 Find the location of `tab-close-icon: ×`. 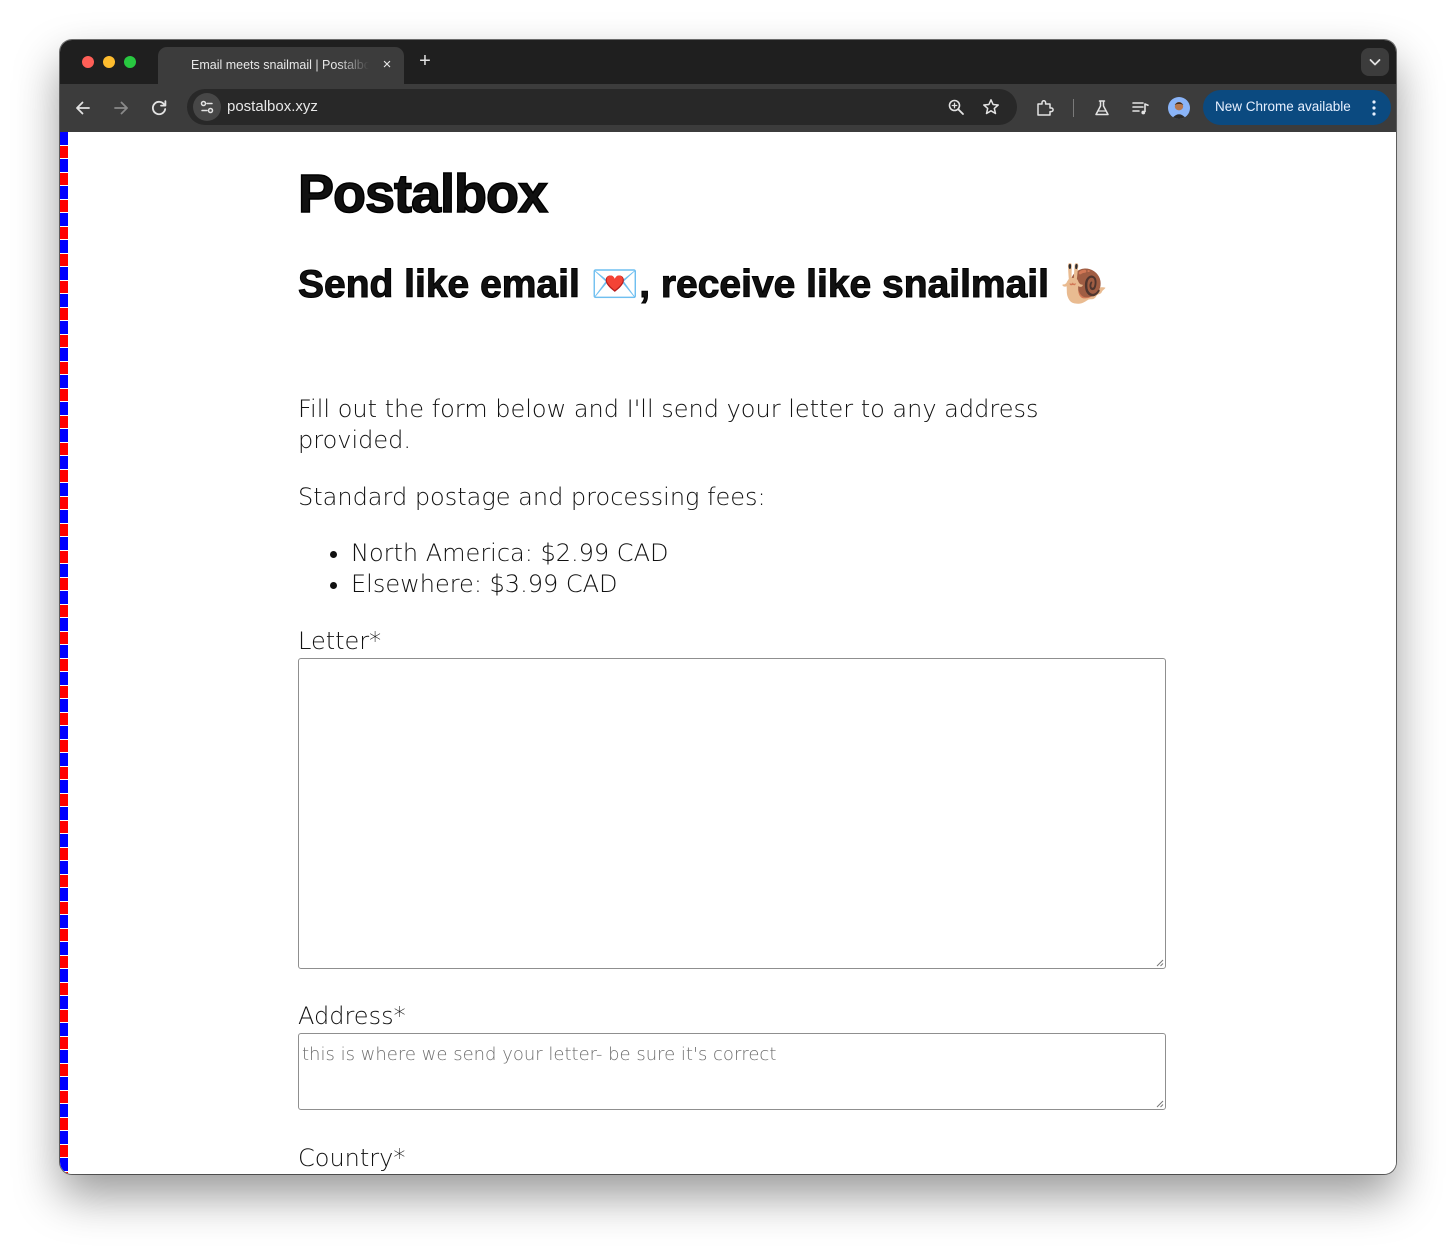

tab-close-icon: × is located at coordinates (387, 65).